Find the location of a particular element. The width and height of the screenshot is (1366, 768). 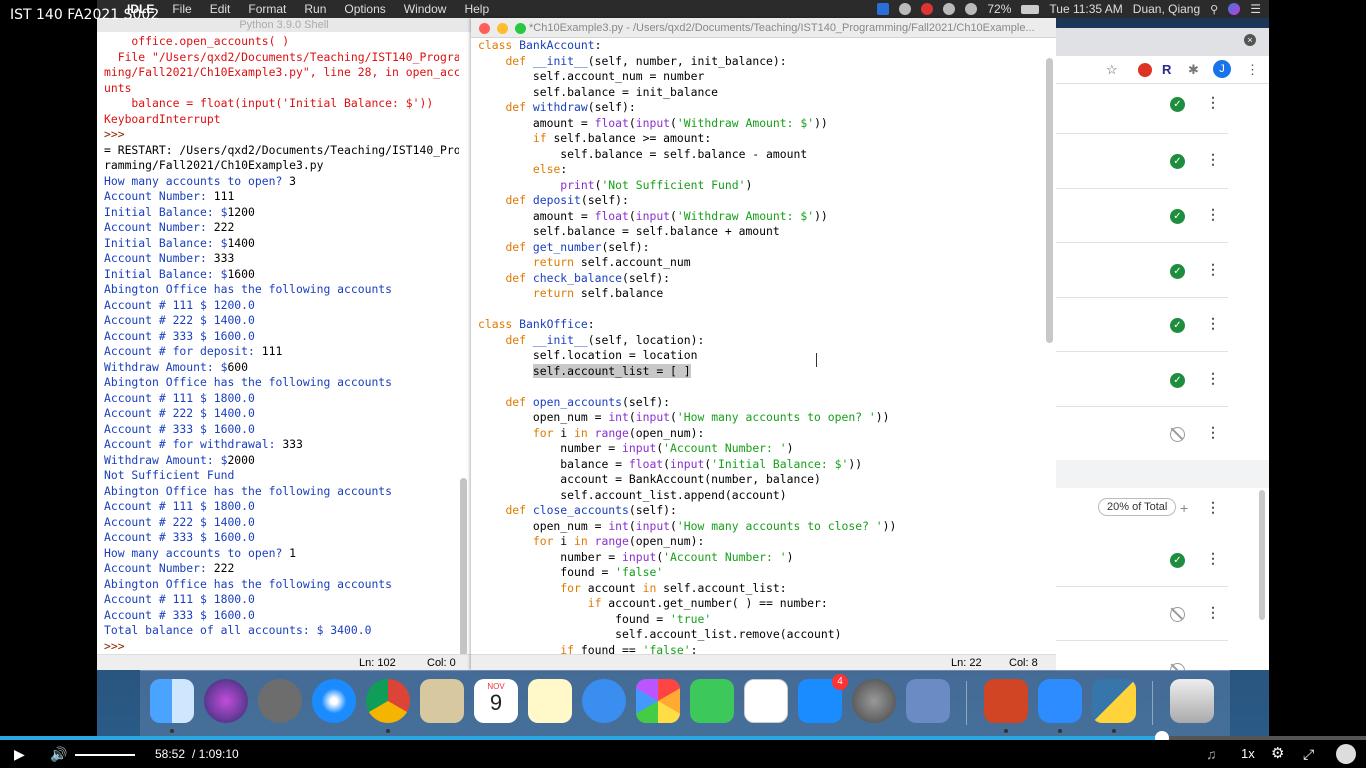

minimize-window-icon is located at coordinates (502, 28).